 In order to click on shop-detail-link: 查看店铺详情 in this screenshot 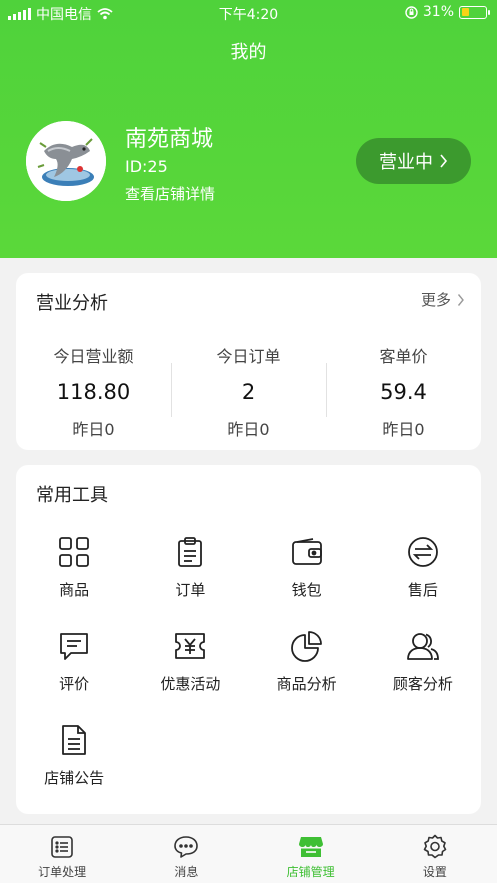, I will do `click(170, 193)`.